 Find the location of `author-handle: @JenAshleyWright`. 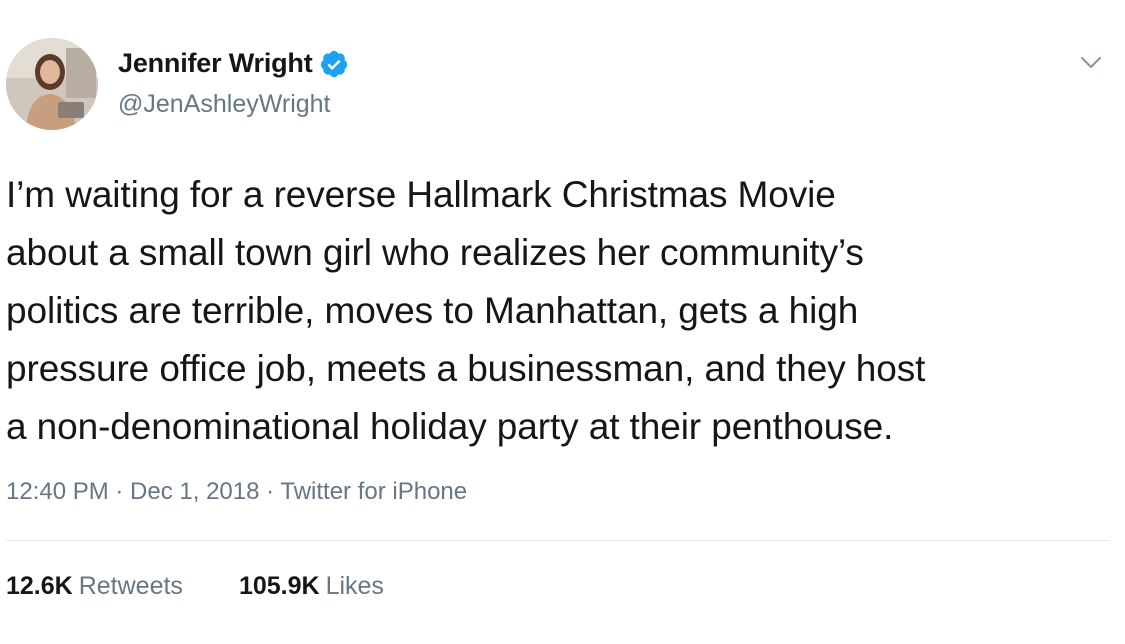

author-handle: @JenAshleyWright is located at coordinates (224, 104).